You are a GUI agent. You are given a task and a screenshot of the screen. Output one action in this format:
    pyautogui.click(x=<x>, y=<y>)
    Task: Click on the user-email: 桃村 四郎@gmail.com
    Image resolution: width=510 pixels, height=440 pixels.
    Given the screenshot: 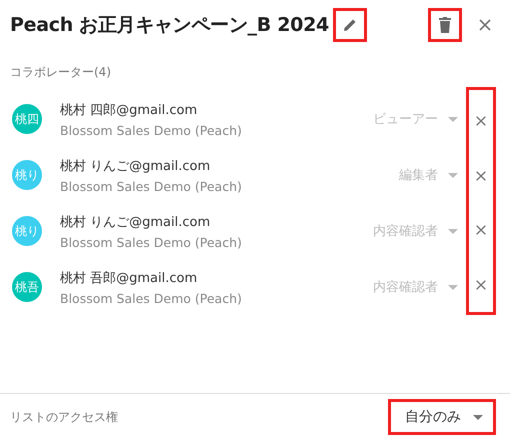 What is the action you would take?
    pyautogui.click(x=129, y=110)
    